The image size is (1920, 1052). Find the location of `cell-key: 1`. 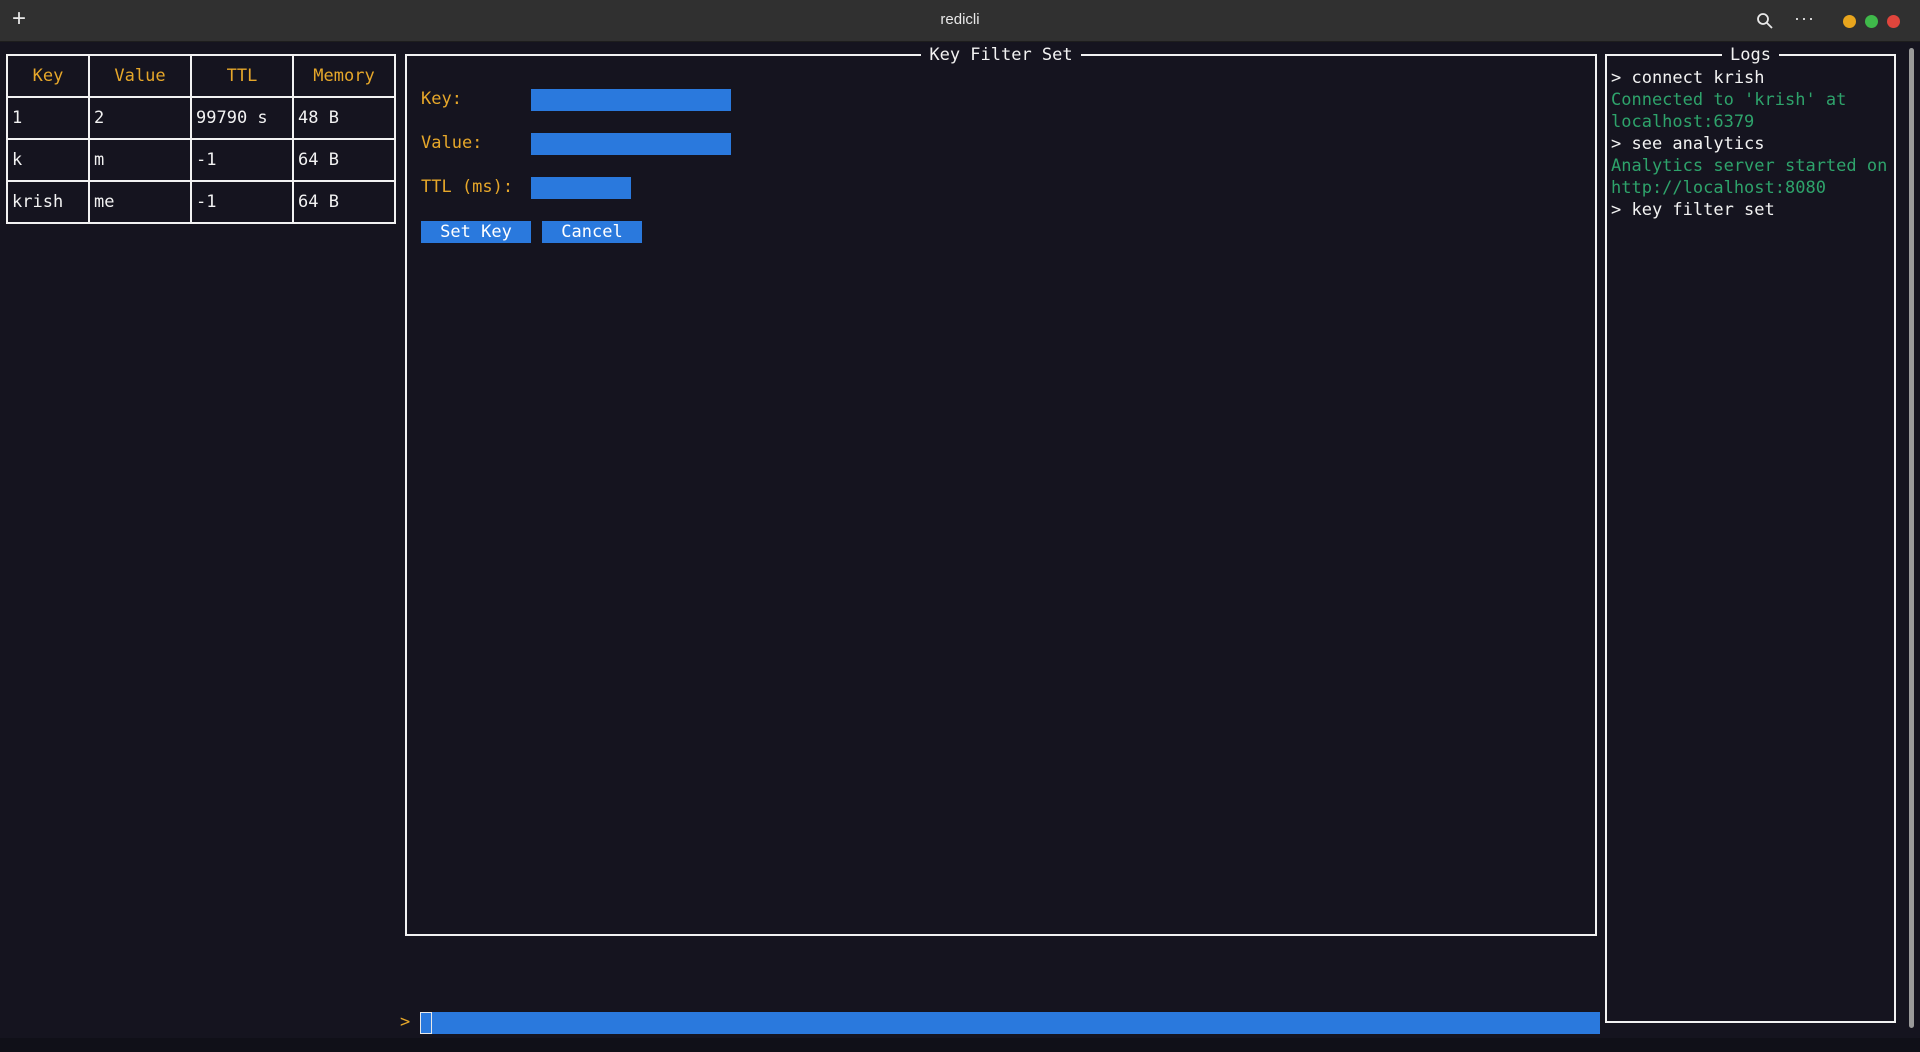

cell-key: 1 is located at coordinates (48, 118).